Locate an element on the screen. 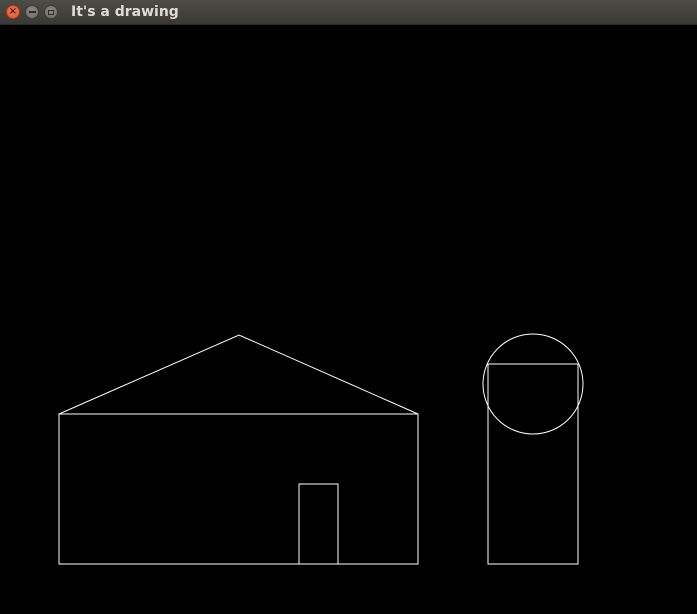 This screenshot has width=697, height=614. minimize-icon is located at coordinates (32, 12).